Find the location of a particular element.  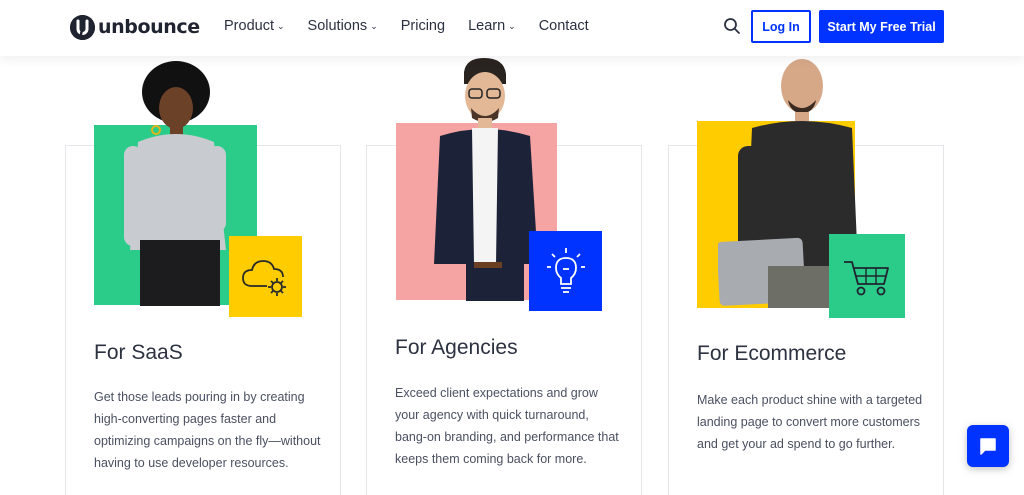

unbounce-logo: unbounce is located at coordinates (135, 27).